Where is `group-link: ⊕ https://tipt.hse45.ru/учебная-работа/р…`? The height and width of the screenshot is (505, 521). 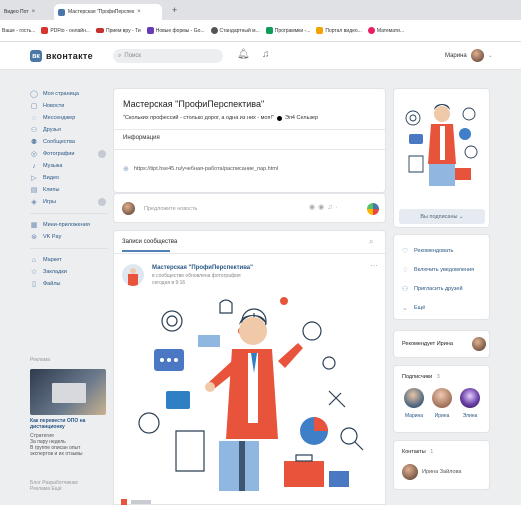
group-link: ⊕ https://tipt.hse45.ru/учебная-работа/р… is located at coordinates (200, 169).